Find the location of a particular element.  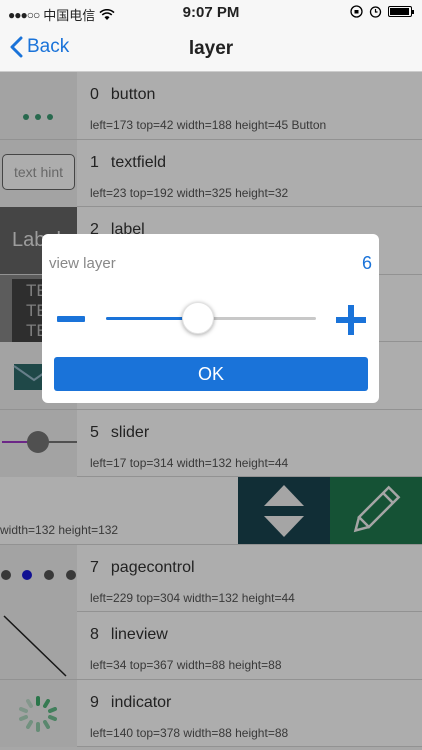

layer-value: 6 is located at coordinates (366, 263).